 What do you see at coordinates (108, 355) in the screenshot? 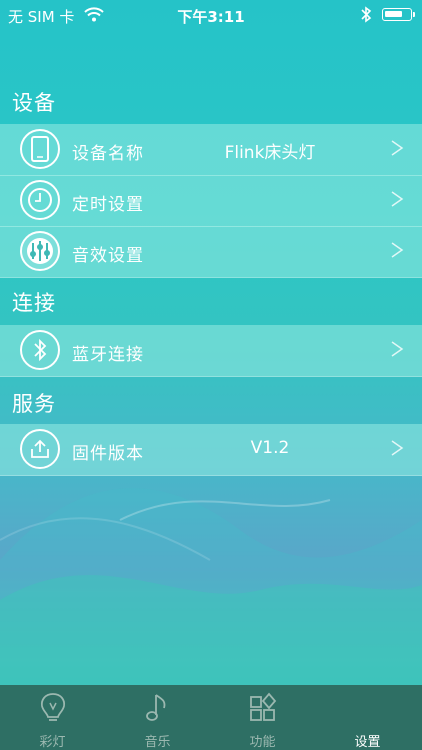
I see `bluetooth-connection-label: 蓝牙连接` at bounding box center [108, 355].